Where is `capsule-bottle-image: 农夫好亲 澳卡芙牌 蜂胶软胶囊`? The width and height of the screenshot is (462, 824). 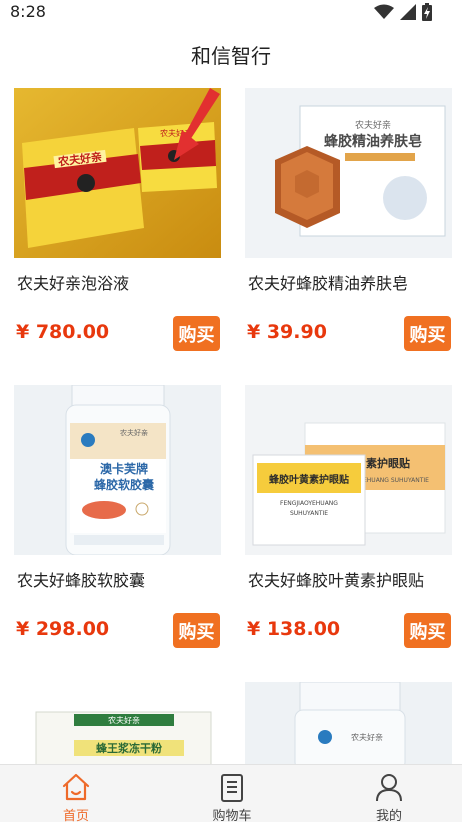
capsule-bottle-image: 农夫好亲 澳卡芙牌 蜂胶软胶囊 is located at coordinates (117, 470).